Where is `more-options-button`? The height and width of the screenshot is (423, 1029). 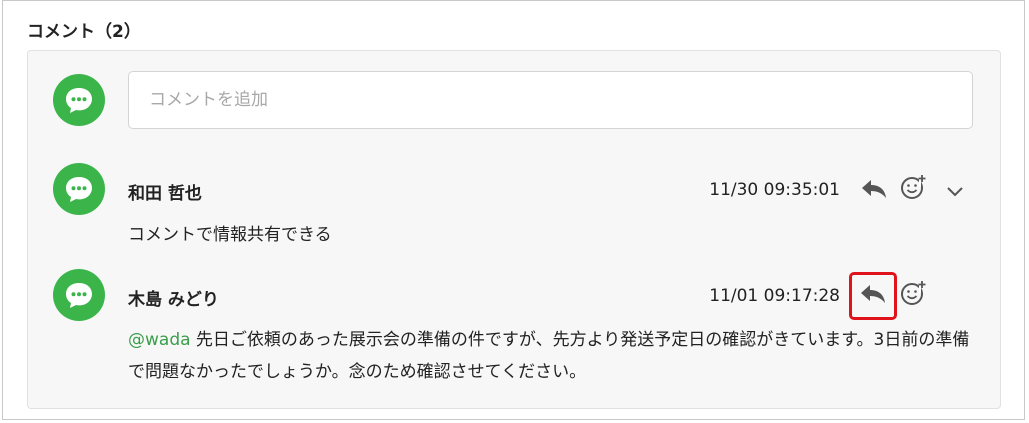 more-options-button is located at coordinates (955, 191).